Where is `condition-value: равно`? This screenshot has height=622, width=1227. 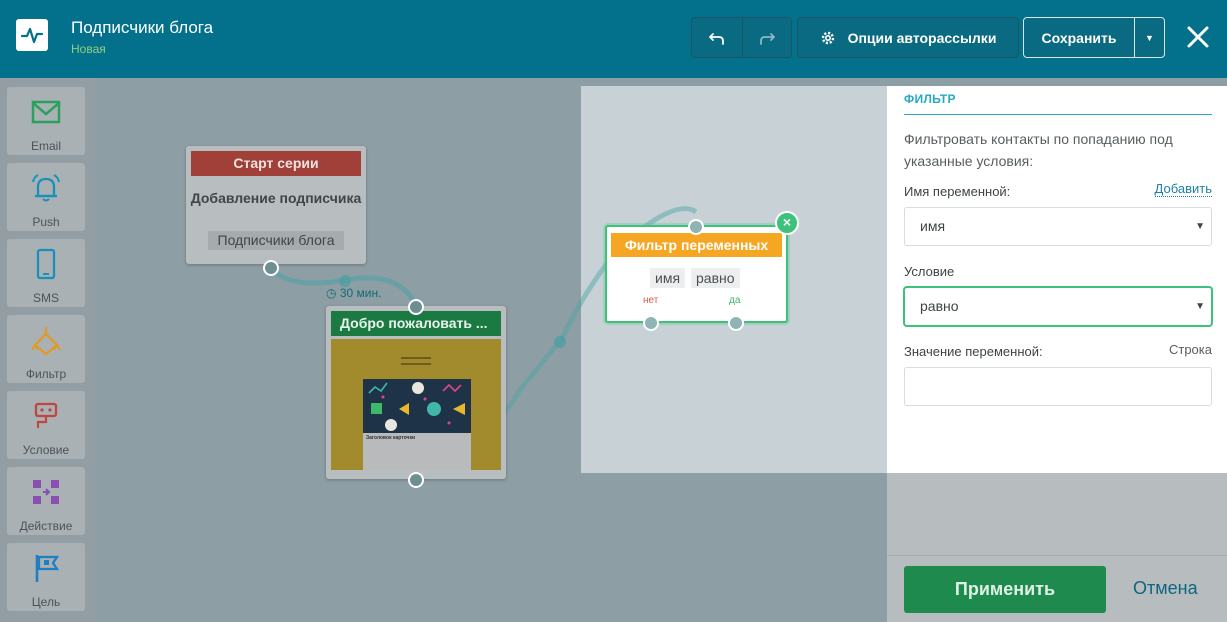
condition-value: равно is located at coordinates (939, 306).